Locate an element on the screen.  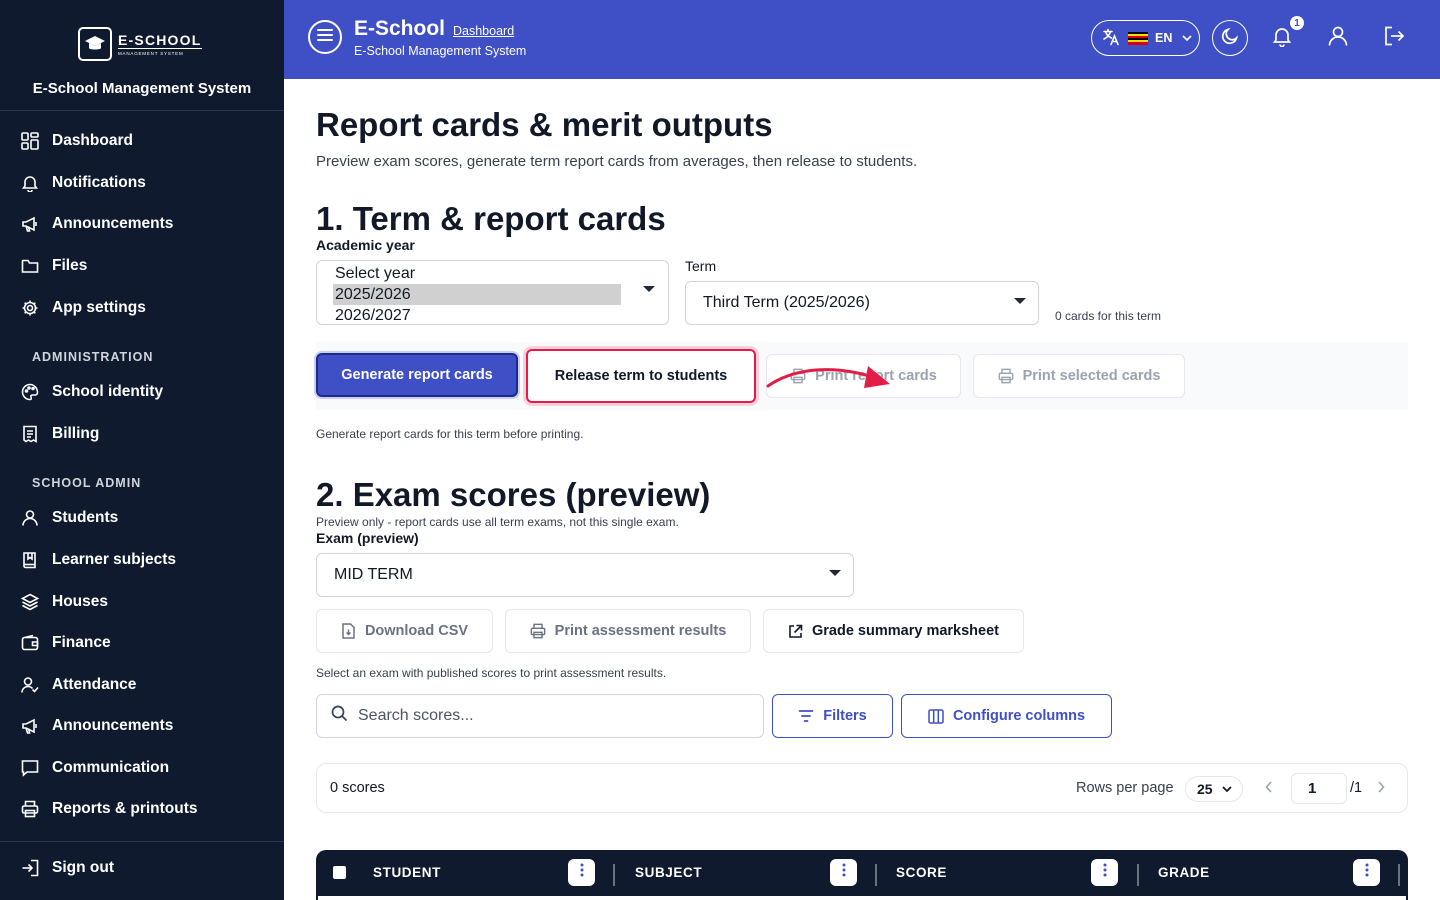
theme-toggle-button is located at coordinates (1230, 38).